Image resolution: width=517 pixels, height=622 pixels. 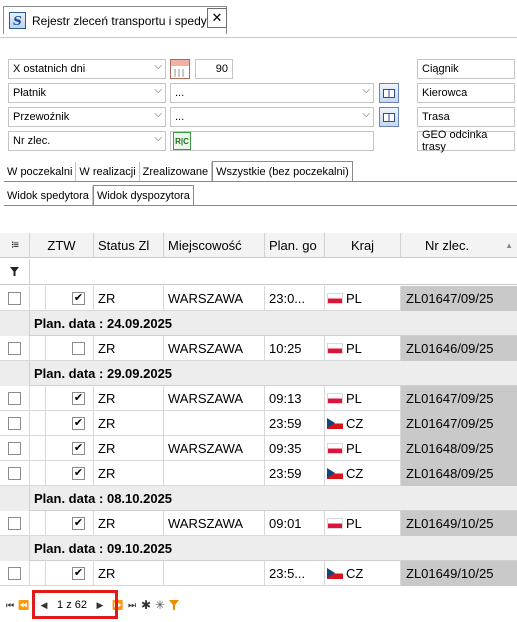 I want to click on payer-detail-select: ... ⌵, so click(x=272, y=93).